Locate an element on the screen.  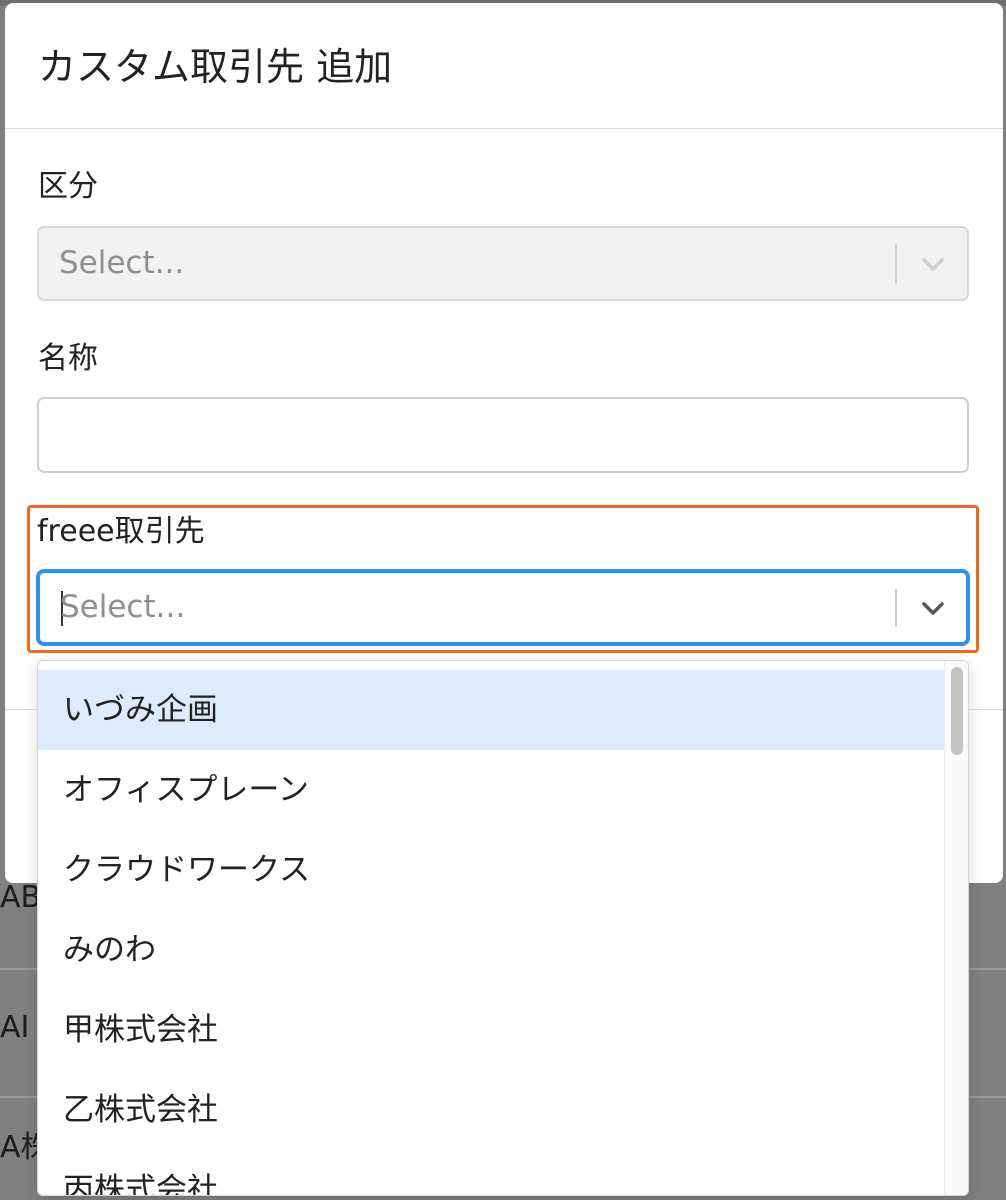
dropdown-option: オフィスプレーン is located at coordinates (492, 790).